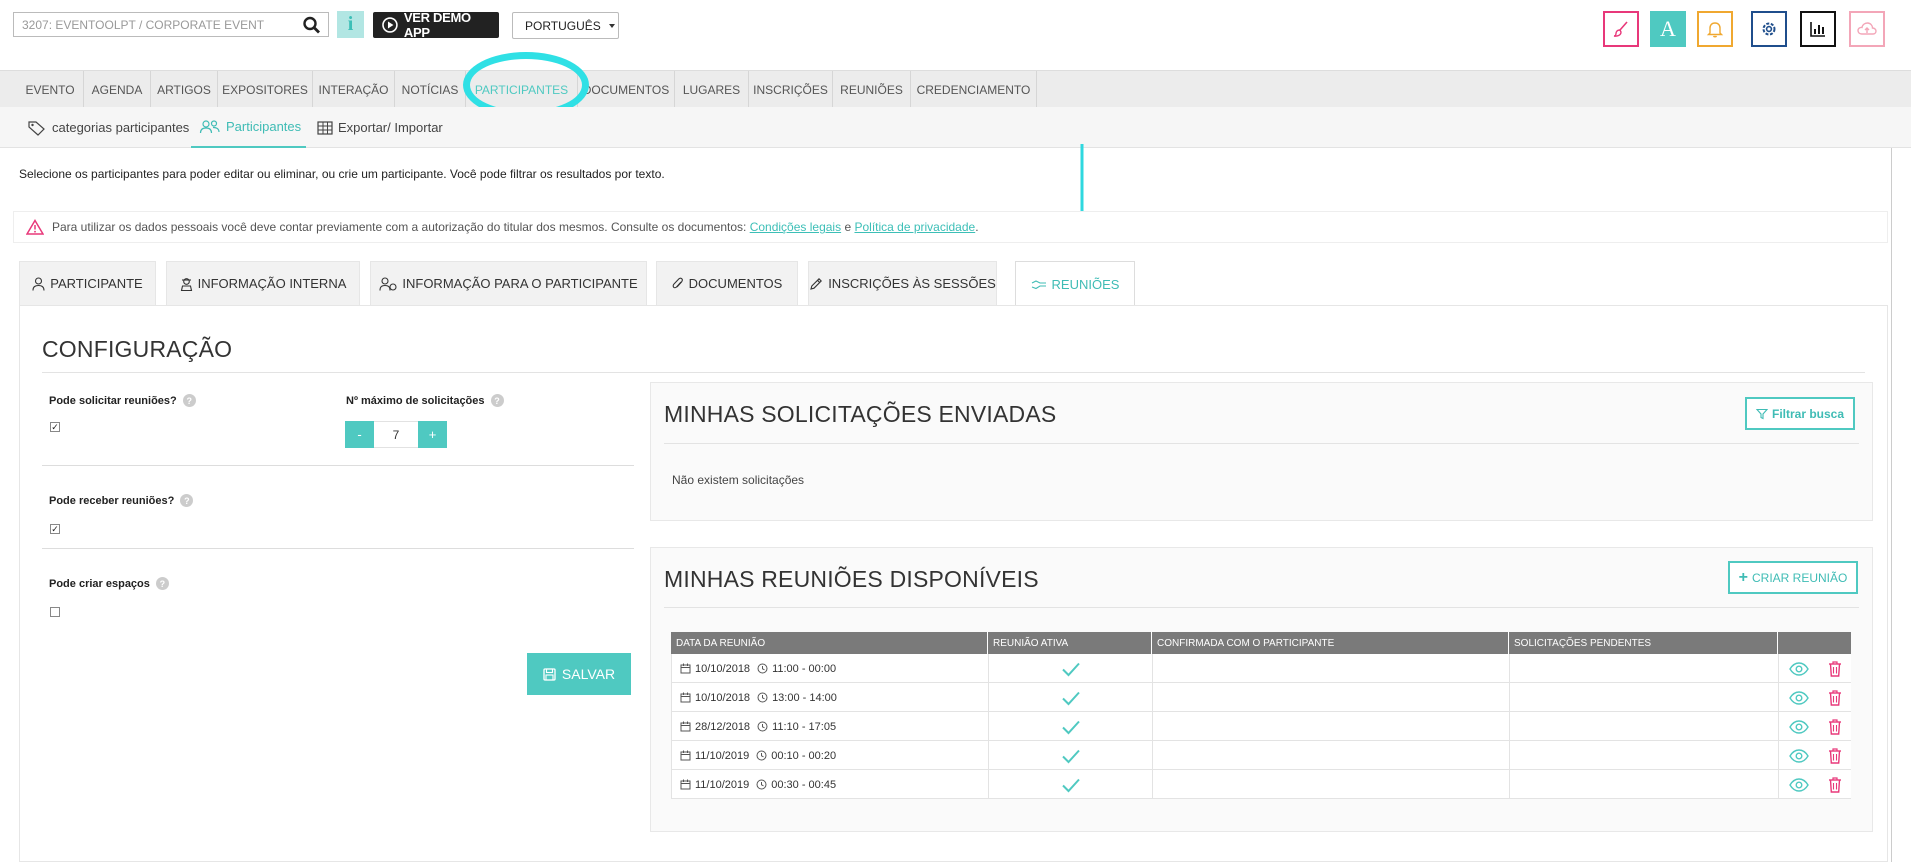 The height and width of the screenshot is (862, 1911). I want to click on subnav-item-categories: categorias participantes, so click(108, 127).